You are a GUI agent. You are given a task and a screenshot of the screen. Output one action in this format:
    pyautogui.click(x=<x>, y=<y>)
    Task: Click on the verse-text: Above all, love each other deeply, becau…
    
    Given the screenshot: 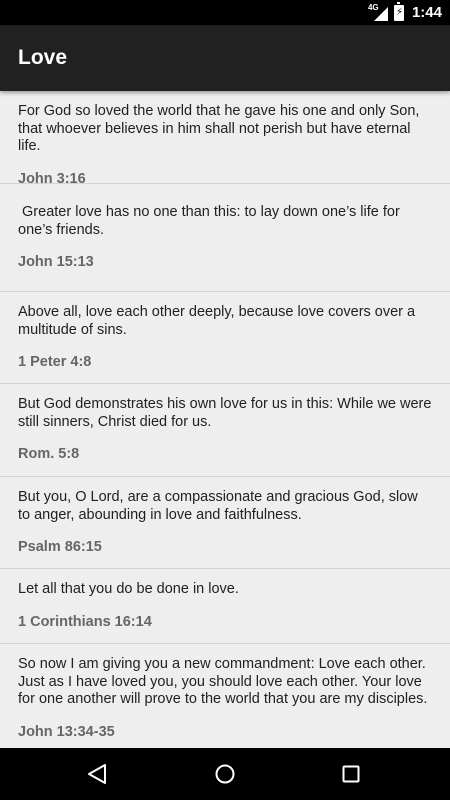 What is the action you would take?
    pyautogui.click(x=219, y=321)
    